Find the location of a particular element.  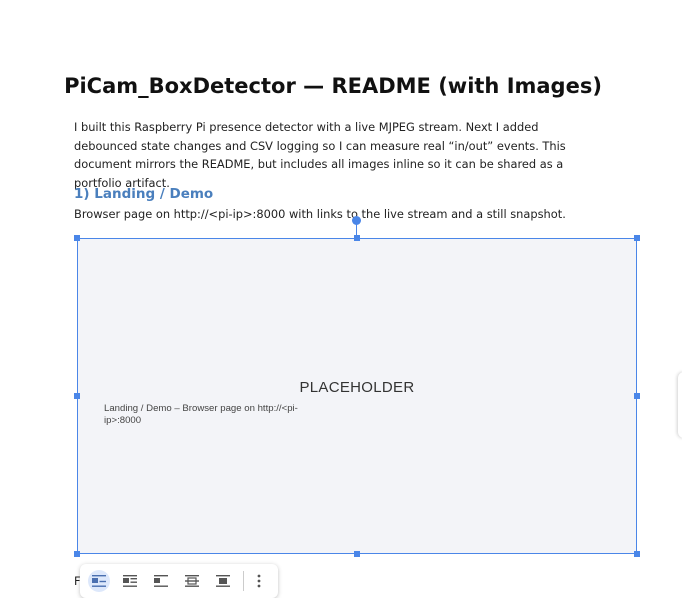

inline-button is located at coordinates (99, 581).